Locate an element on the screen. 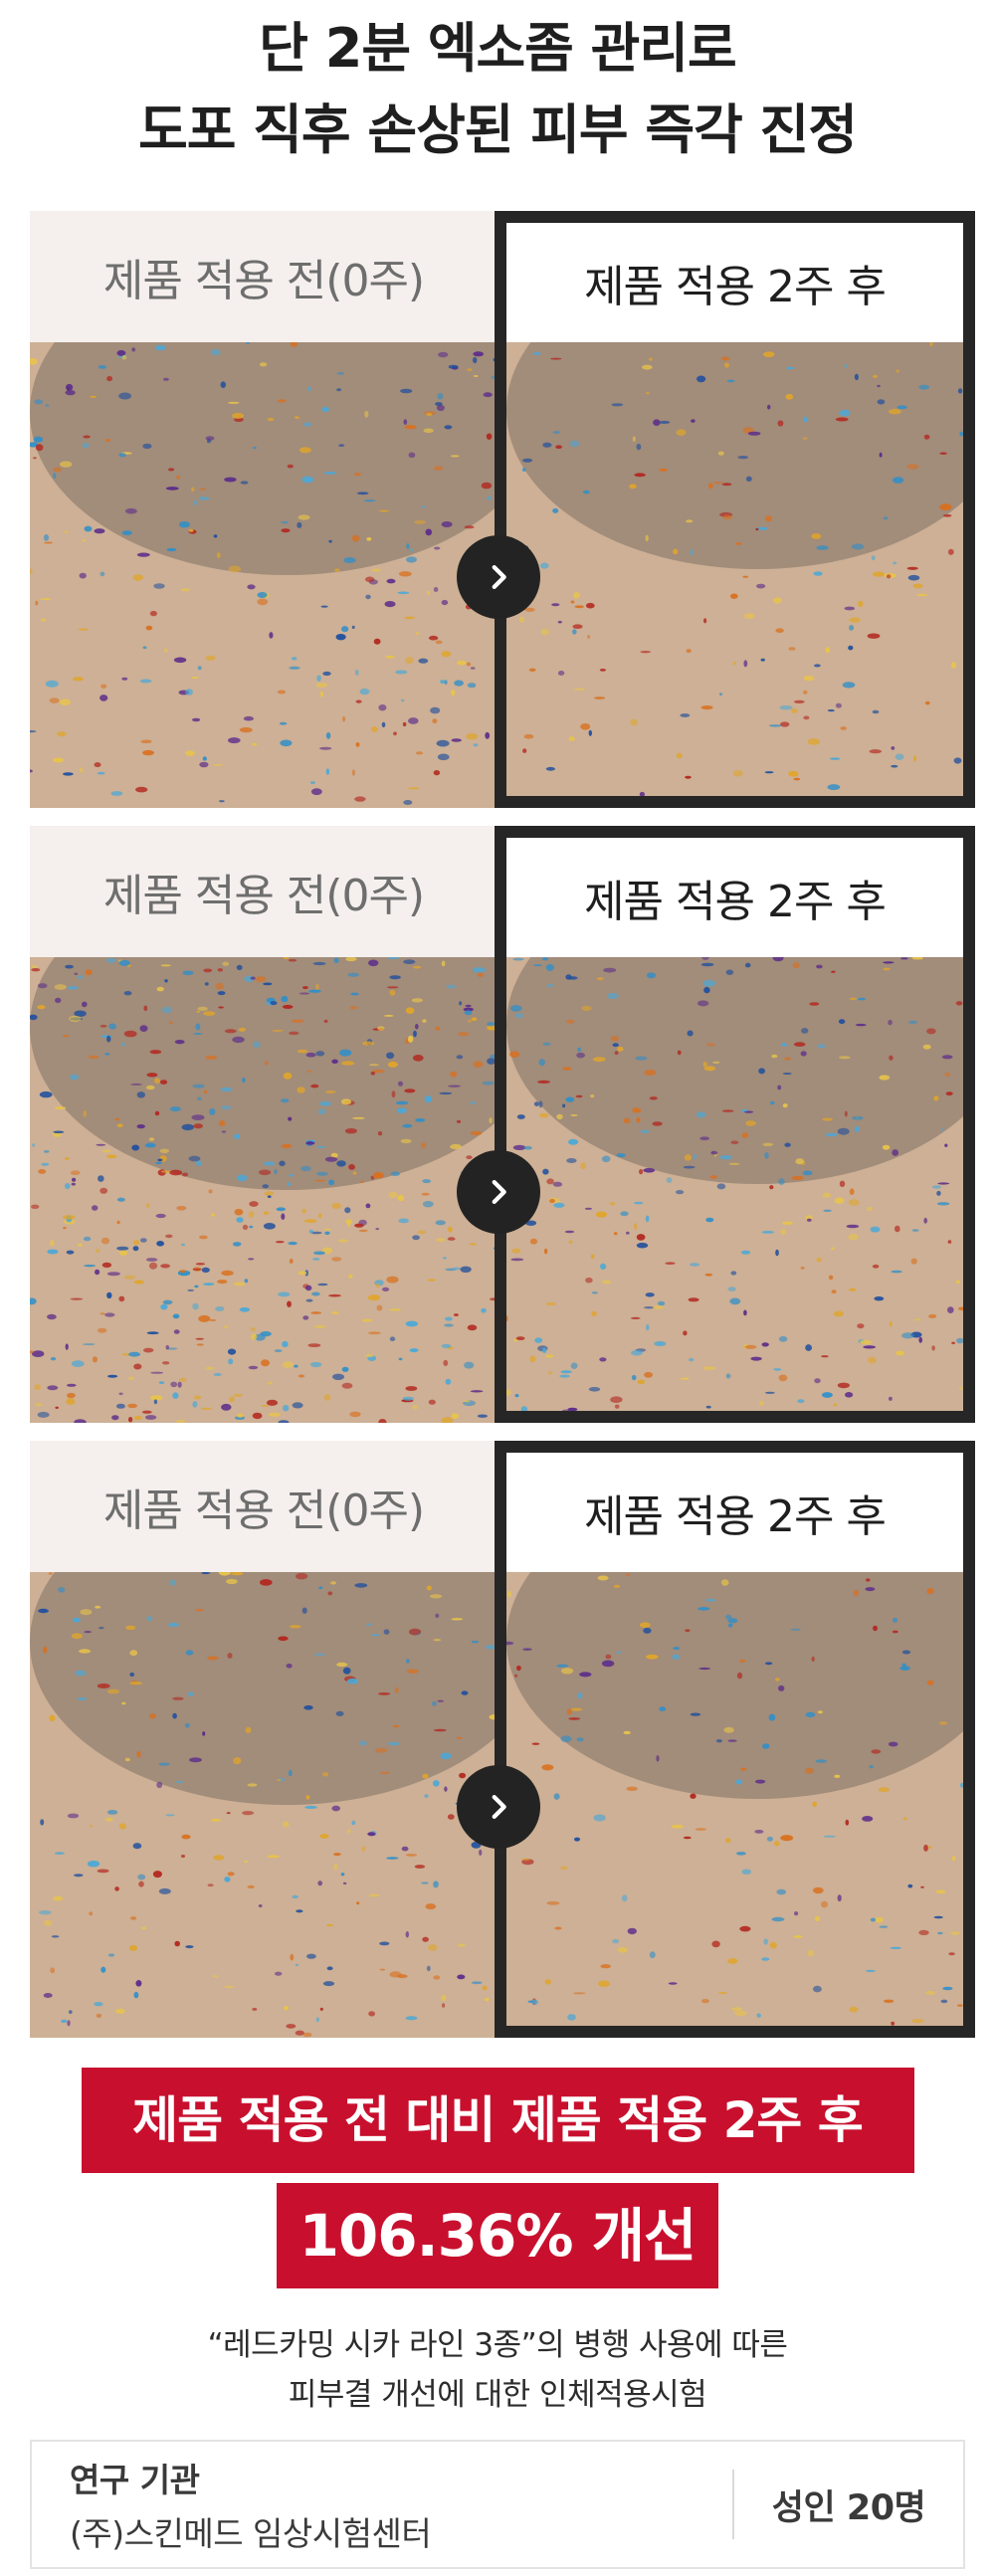 This screenshot has height=2576, width=995. test-note-line-2: 피부결 개선에 대한 인체적용시험 is located at coordinates (497, 2395).